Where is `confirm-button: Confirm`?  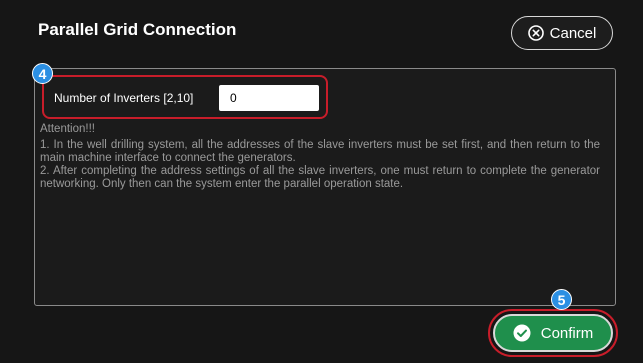 confirm-button: Confirm is located at coordinates (553, 333).